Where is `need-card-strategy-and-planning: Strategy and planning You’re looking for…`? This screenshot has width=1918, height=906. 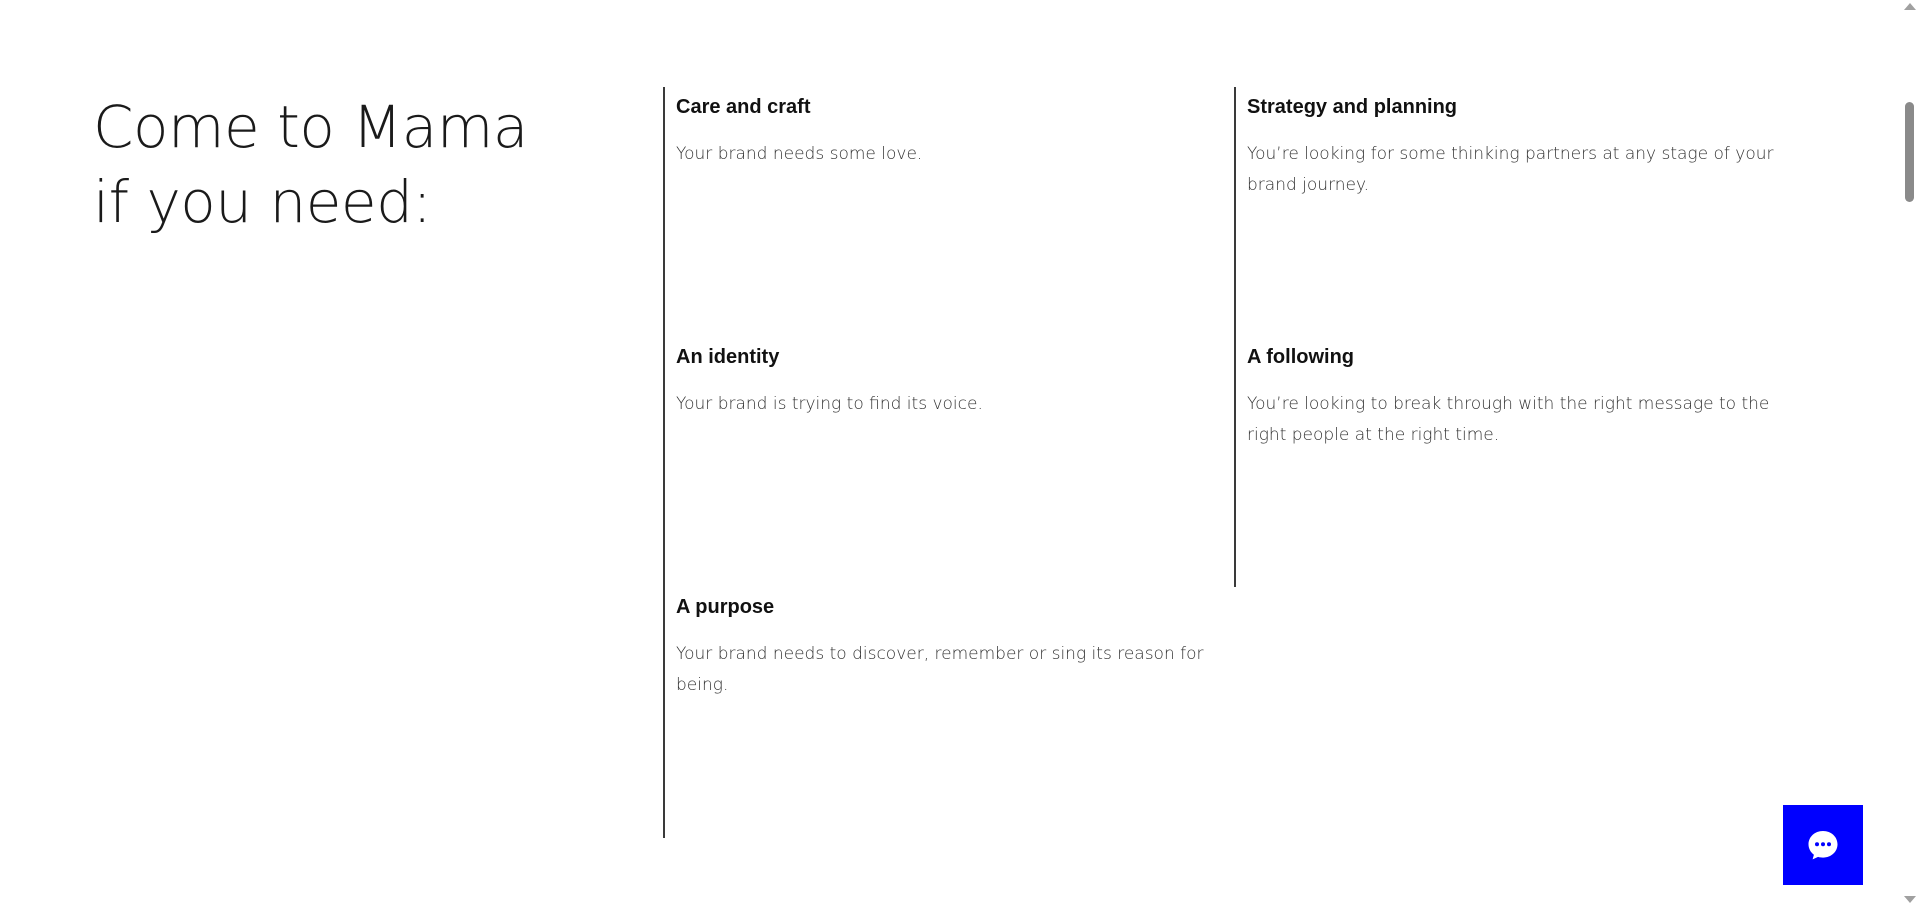 need-card-strategy-and-planning: Strategy and planning You’re looking for… is located at coordinates (1519, 212).